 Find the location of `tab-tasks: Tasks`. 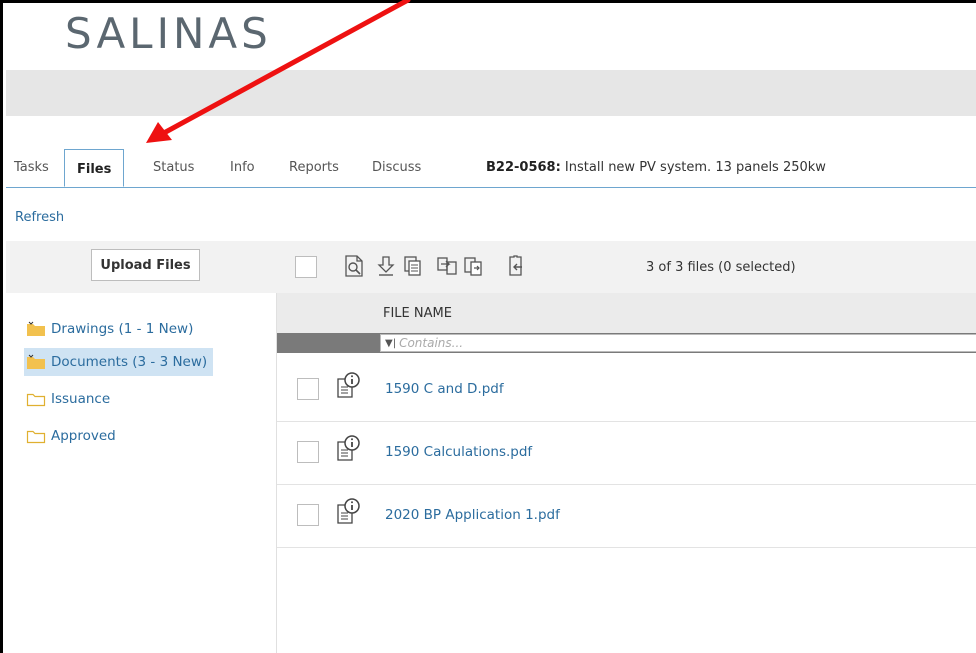

tab-tasks: Tasks is located at coordinates (31, 167).